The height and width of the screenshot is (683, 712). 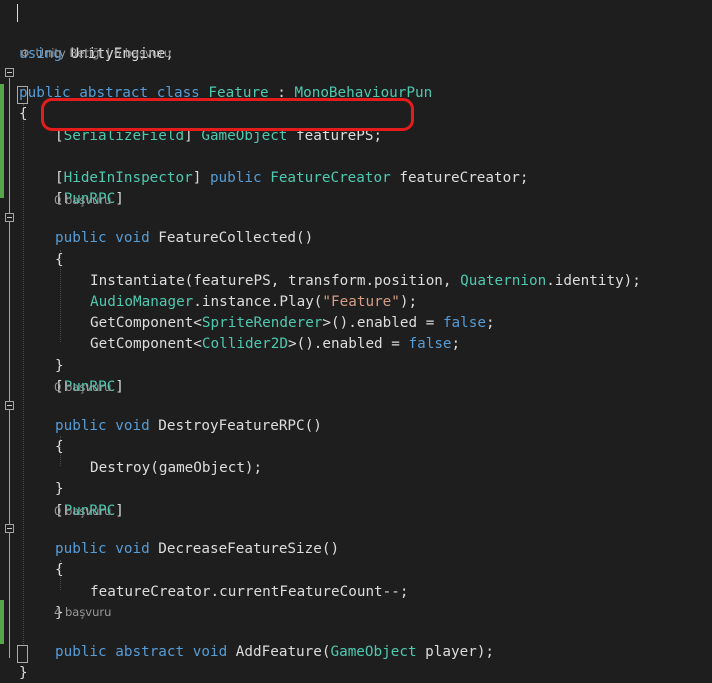 I want to click on code-line: public void DestroyFeatureRPC(), so click(x=356, y=415).